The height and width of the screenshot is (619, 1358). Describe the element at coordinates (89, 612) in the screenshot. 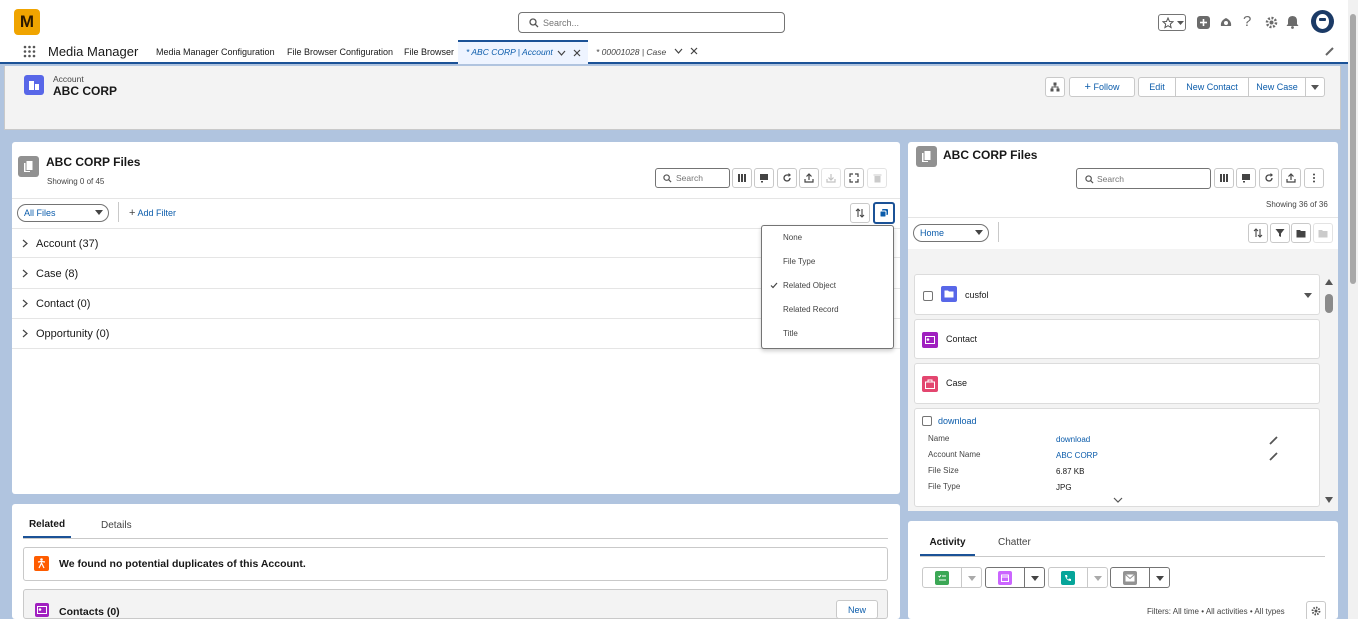

I see `contacts-title: Contacts (0)` at that location.